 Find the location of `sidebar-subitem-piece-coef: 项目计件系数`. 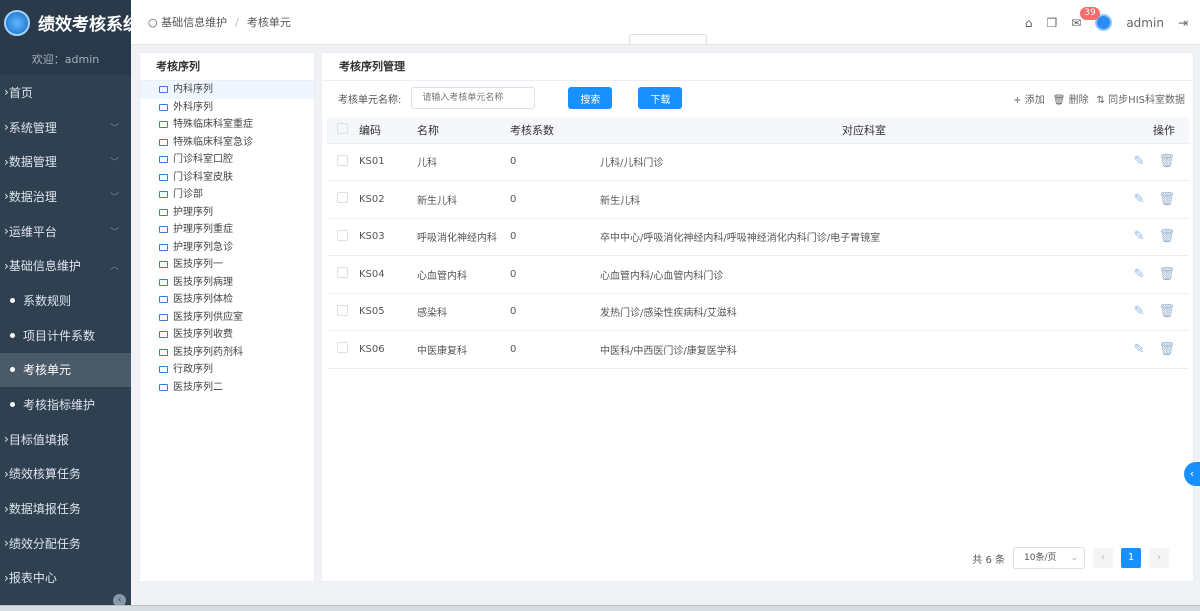

sidebar-subitem-piece-coef: 项目计件系数 is located at coordinates (65, 335).